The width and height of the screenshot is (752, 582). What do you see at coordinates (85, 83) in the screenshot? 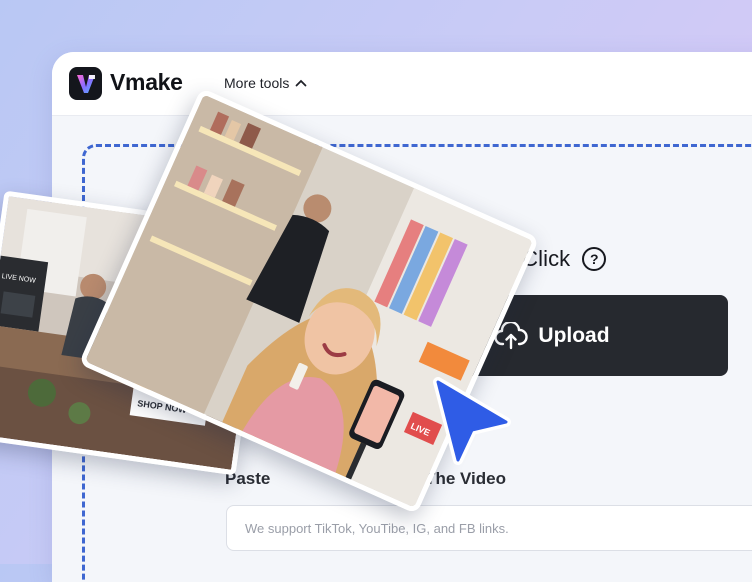
I see `vmake-logo-icon` at bounding box center [85, 83].